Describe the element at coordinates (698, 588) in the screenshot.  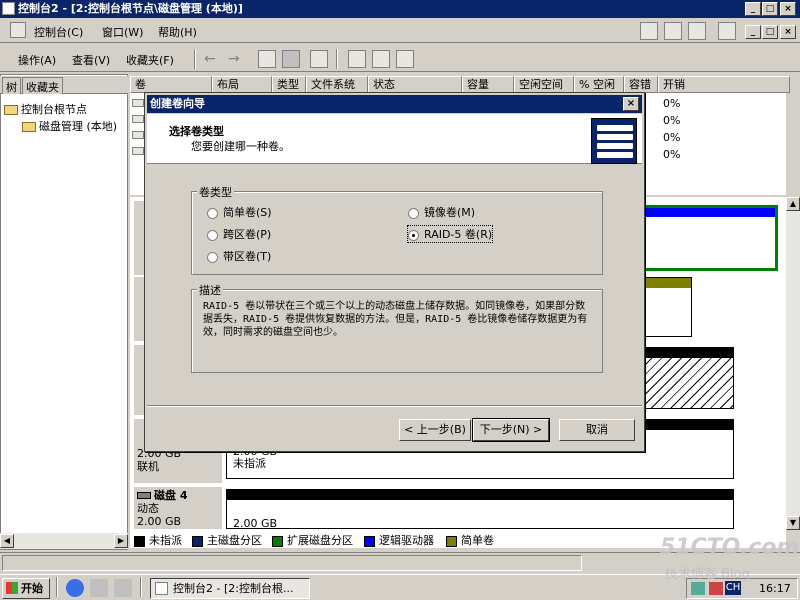
I see `network-icon` at that location.